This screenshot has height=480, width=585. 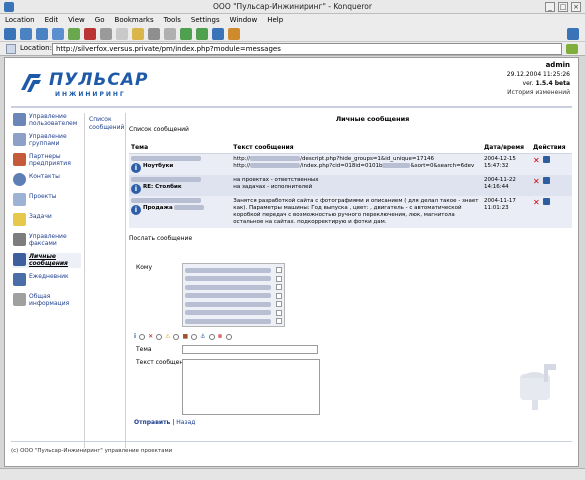 I want to click on subject-label: Тема, so click(x=144, y=349).